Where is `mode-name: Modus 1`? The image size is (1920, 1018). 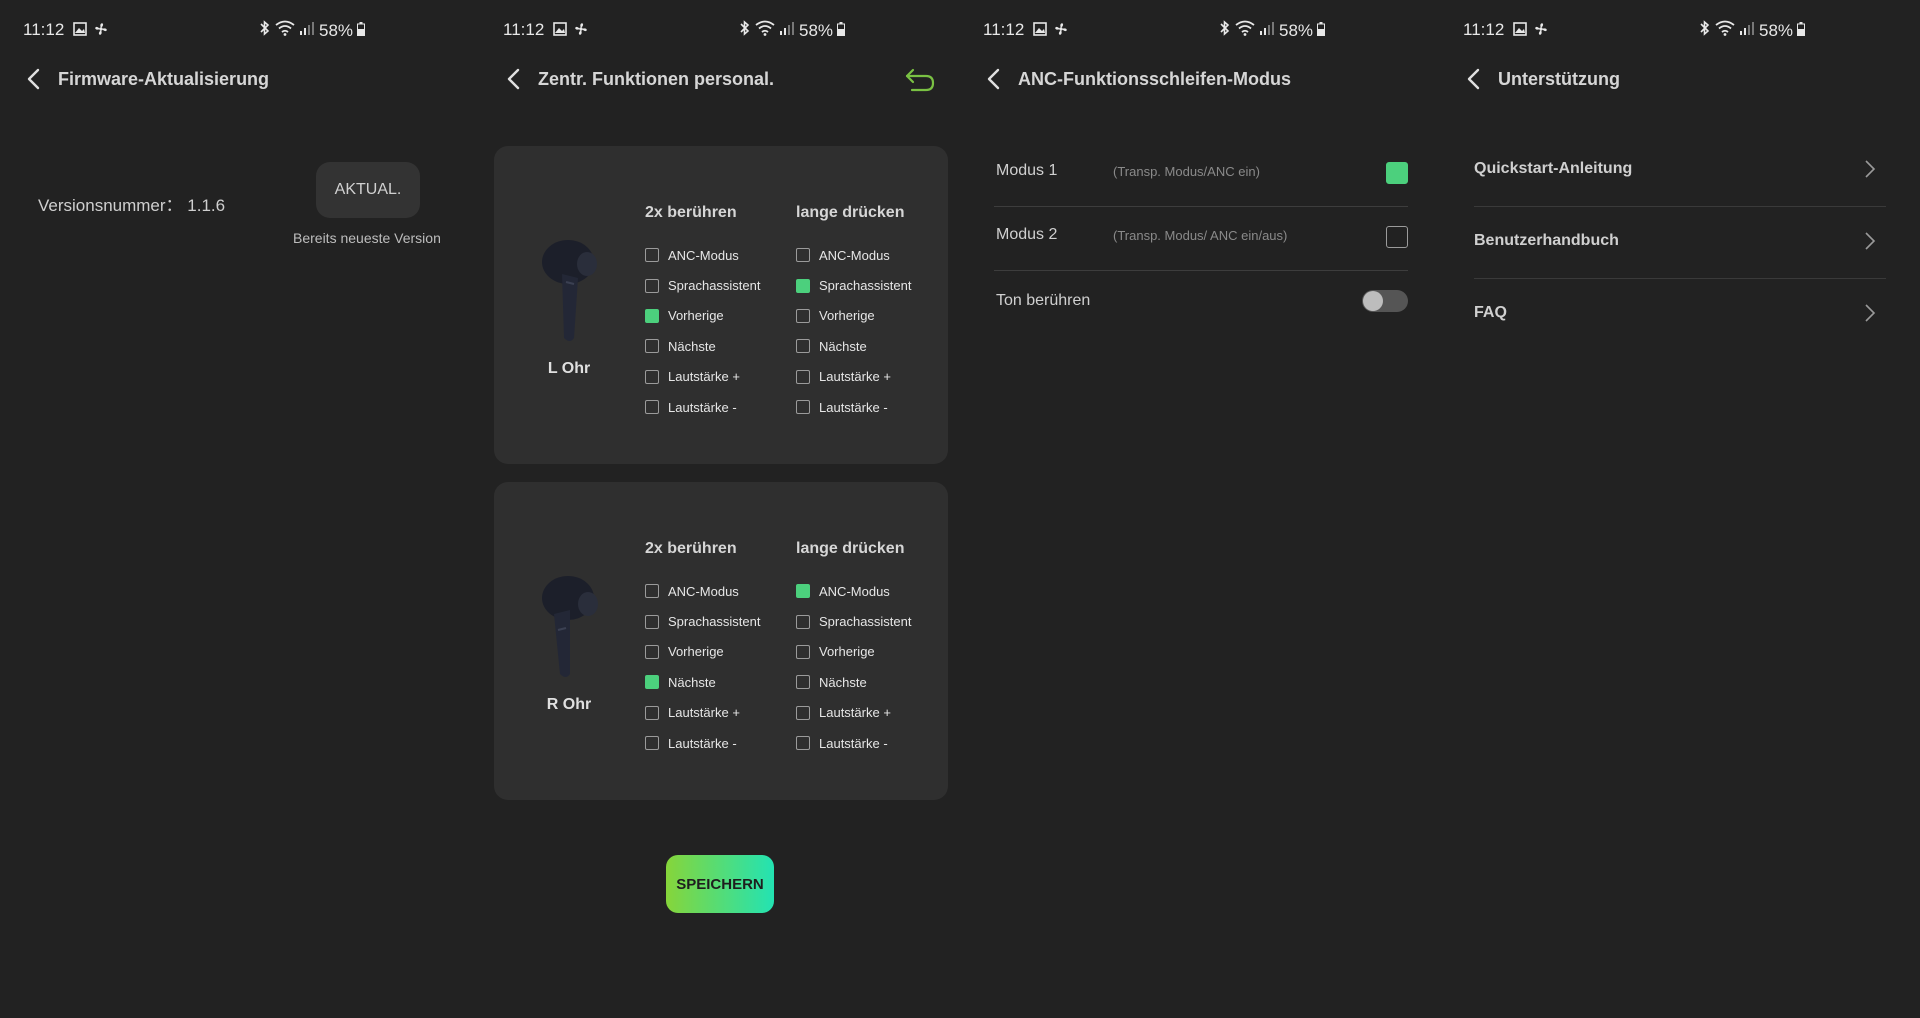
mode-name: Modus 1 is located at coordinates (1027, 170).